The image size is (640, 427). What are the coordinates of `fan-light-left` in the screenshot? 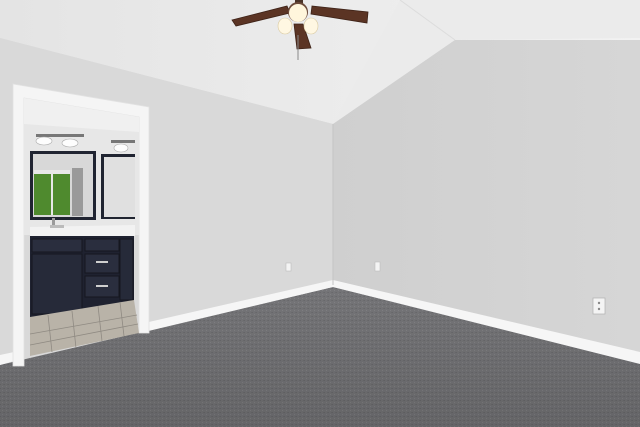 It's located at (285, 26).